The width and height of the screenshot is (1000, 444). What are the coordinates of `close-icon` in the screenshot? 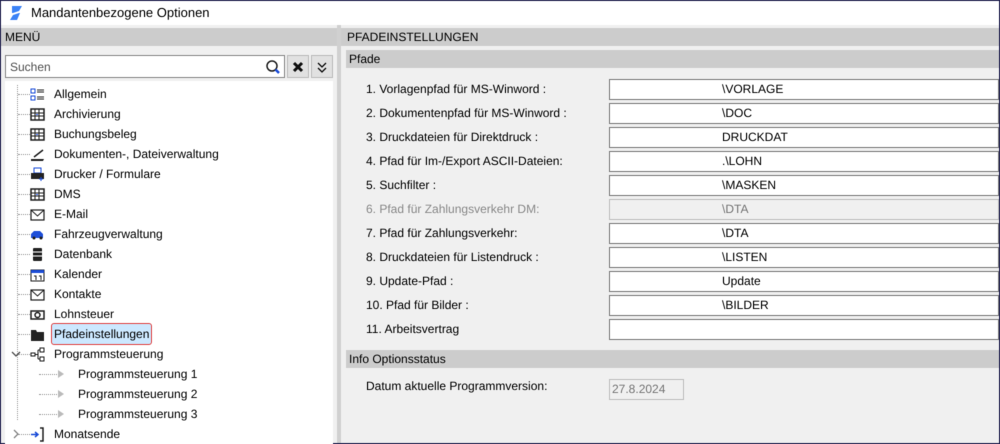 It's located at (298, 66).